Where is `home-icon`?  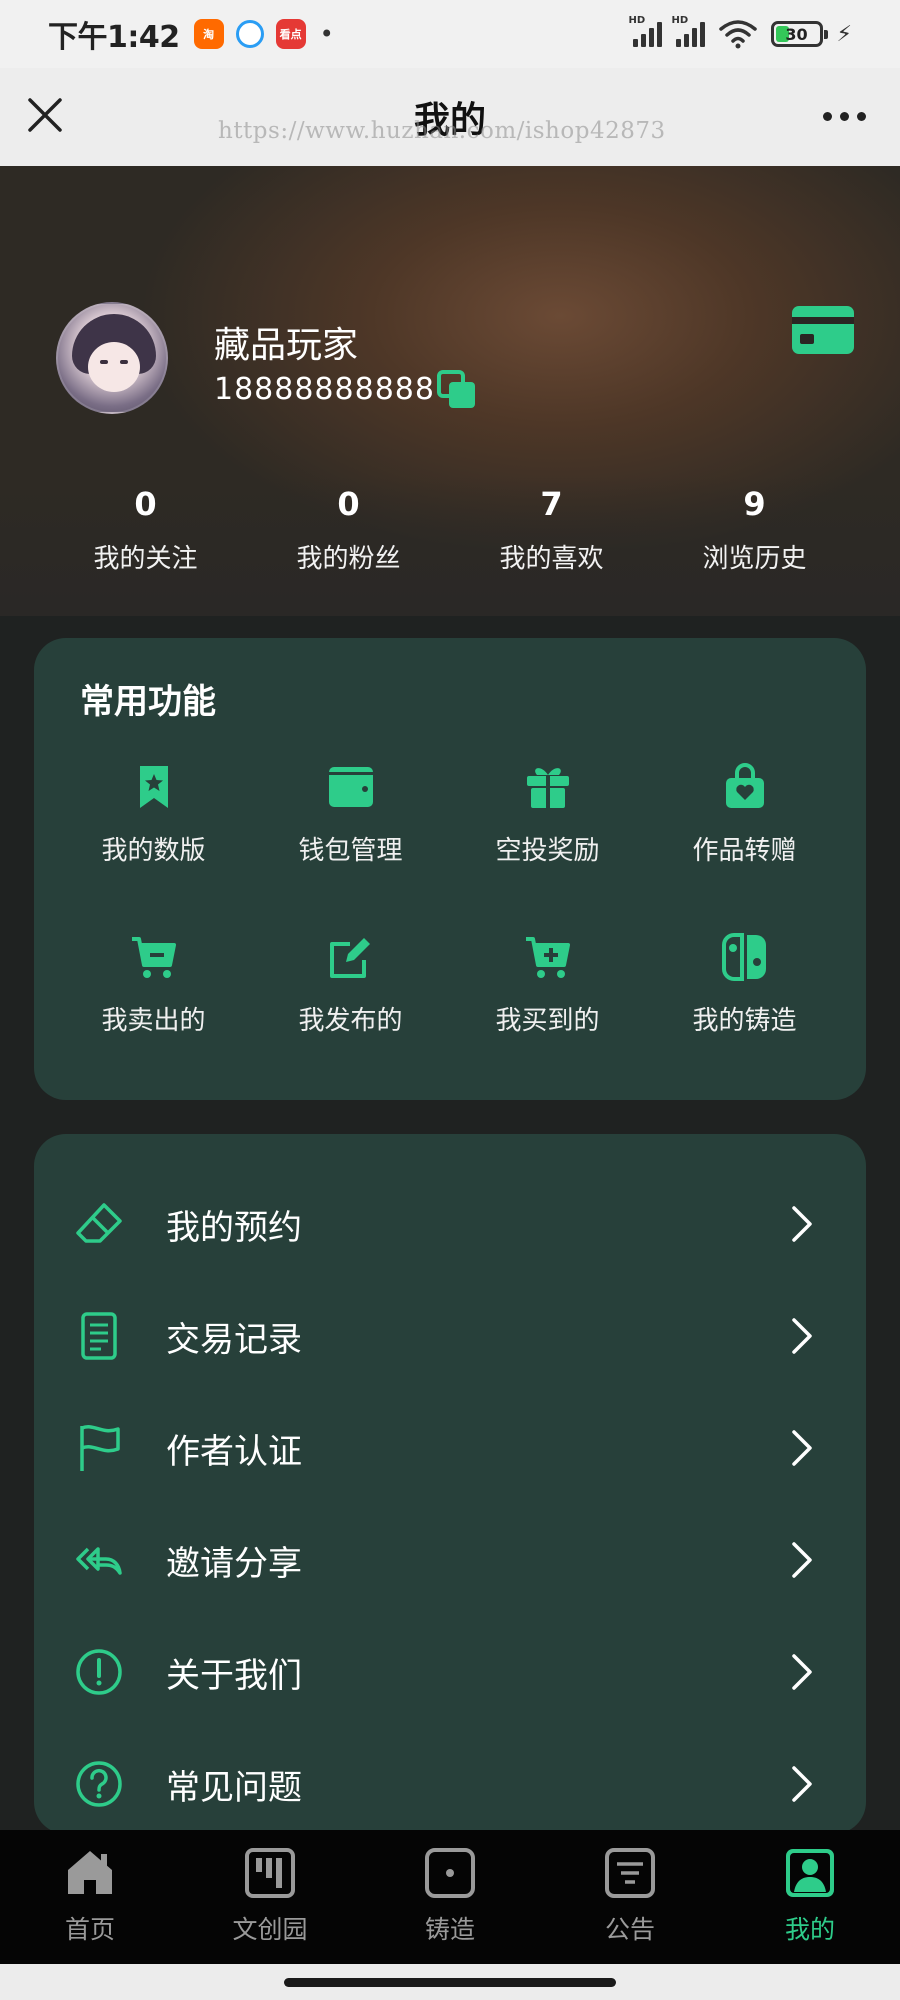
home-icon is located at coordinates (90, 1872).